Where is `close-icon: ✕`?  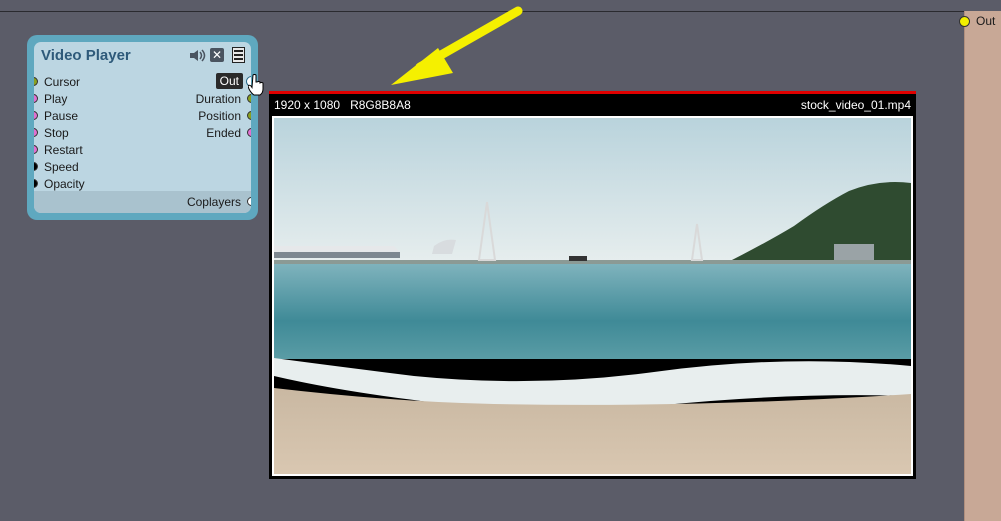
close-icon: ✕ is located at coordinates (217, 55).